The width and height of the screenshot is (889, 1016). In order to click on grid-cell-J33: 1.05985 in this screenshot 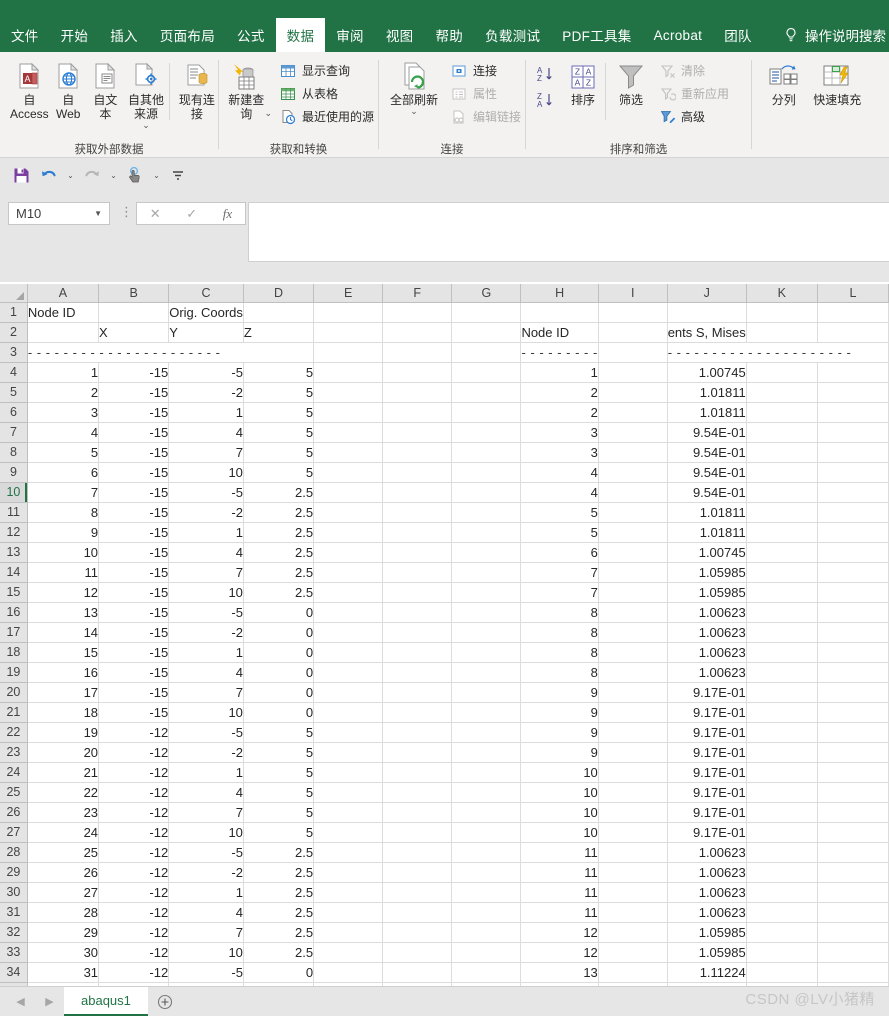, I will do `click(707, 952)`.